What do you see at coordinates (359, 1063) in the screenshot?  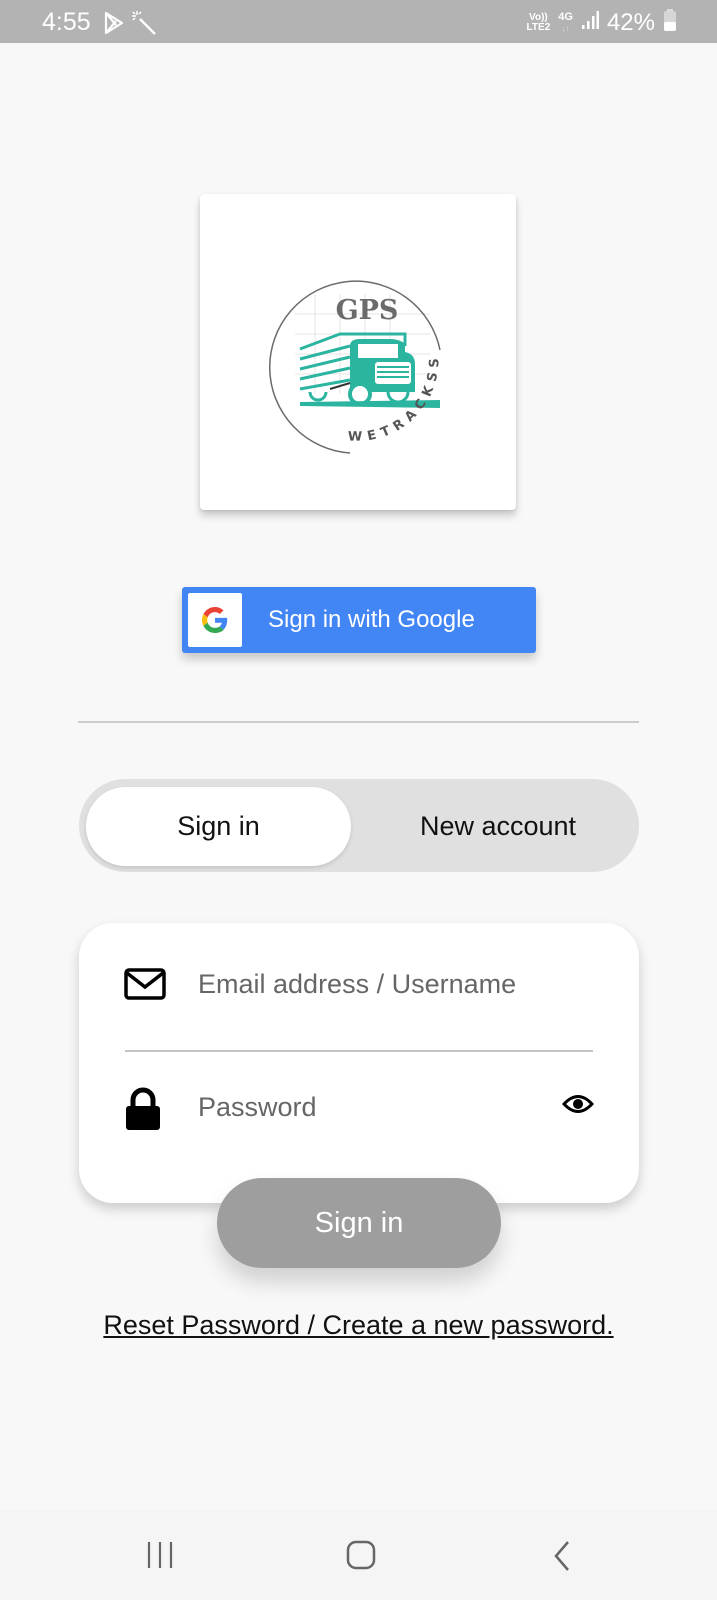 I see `login-form-card` at bounding box center [359, 1063].